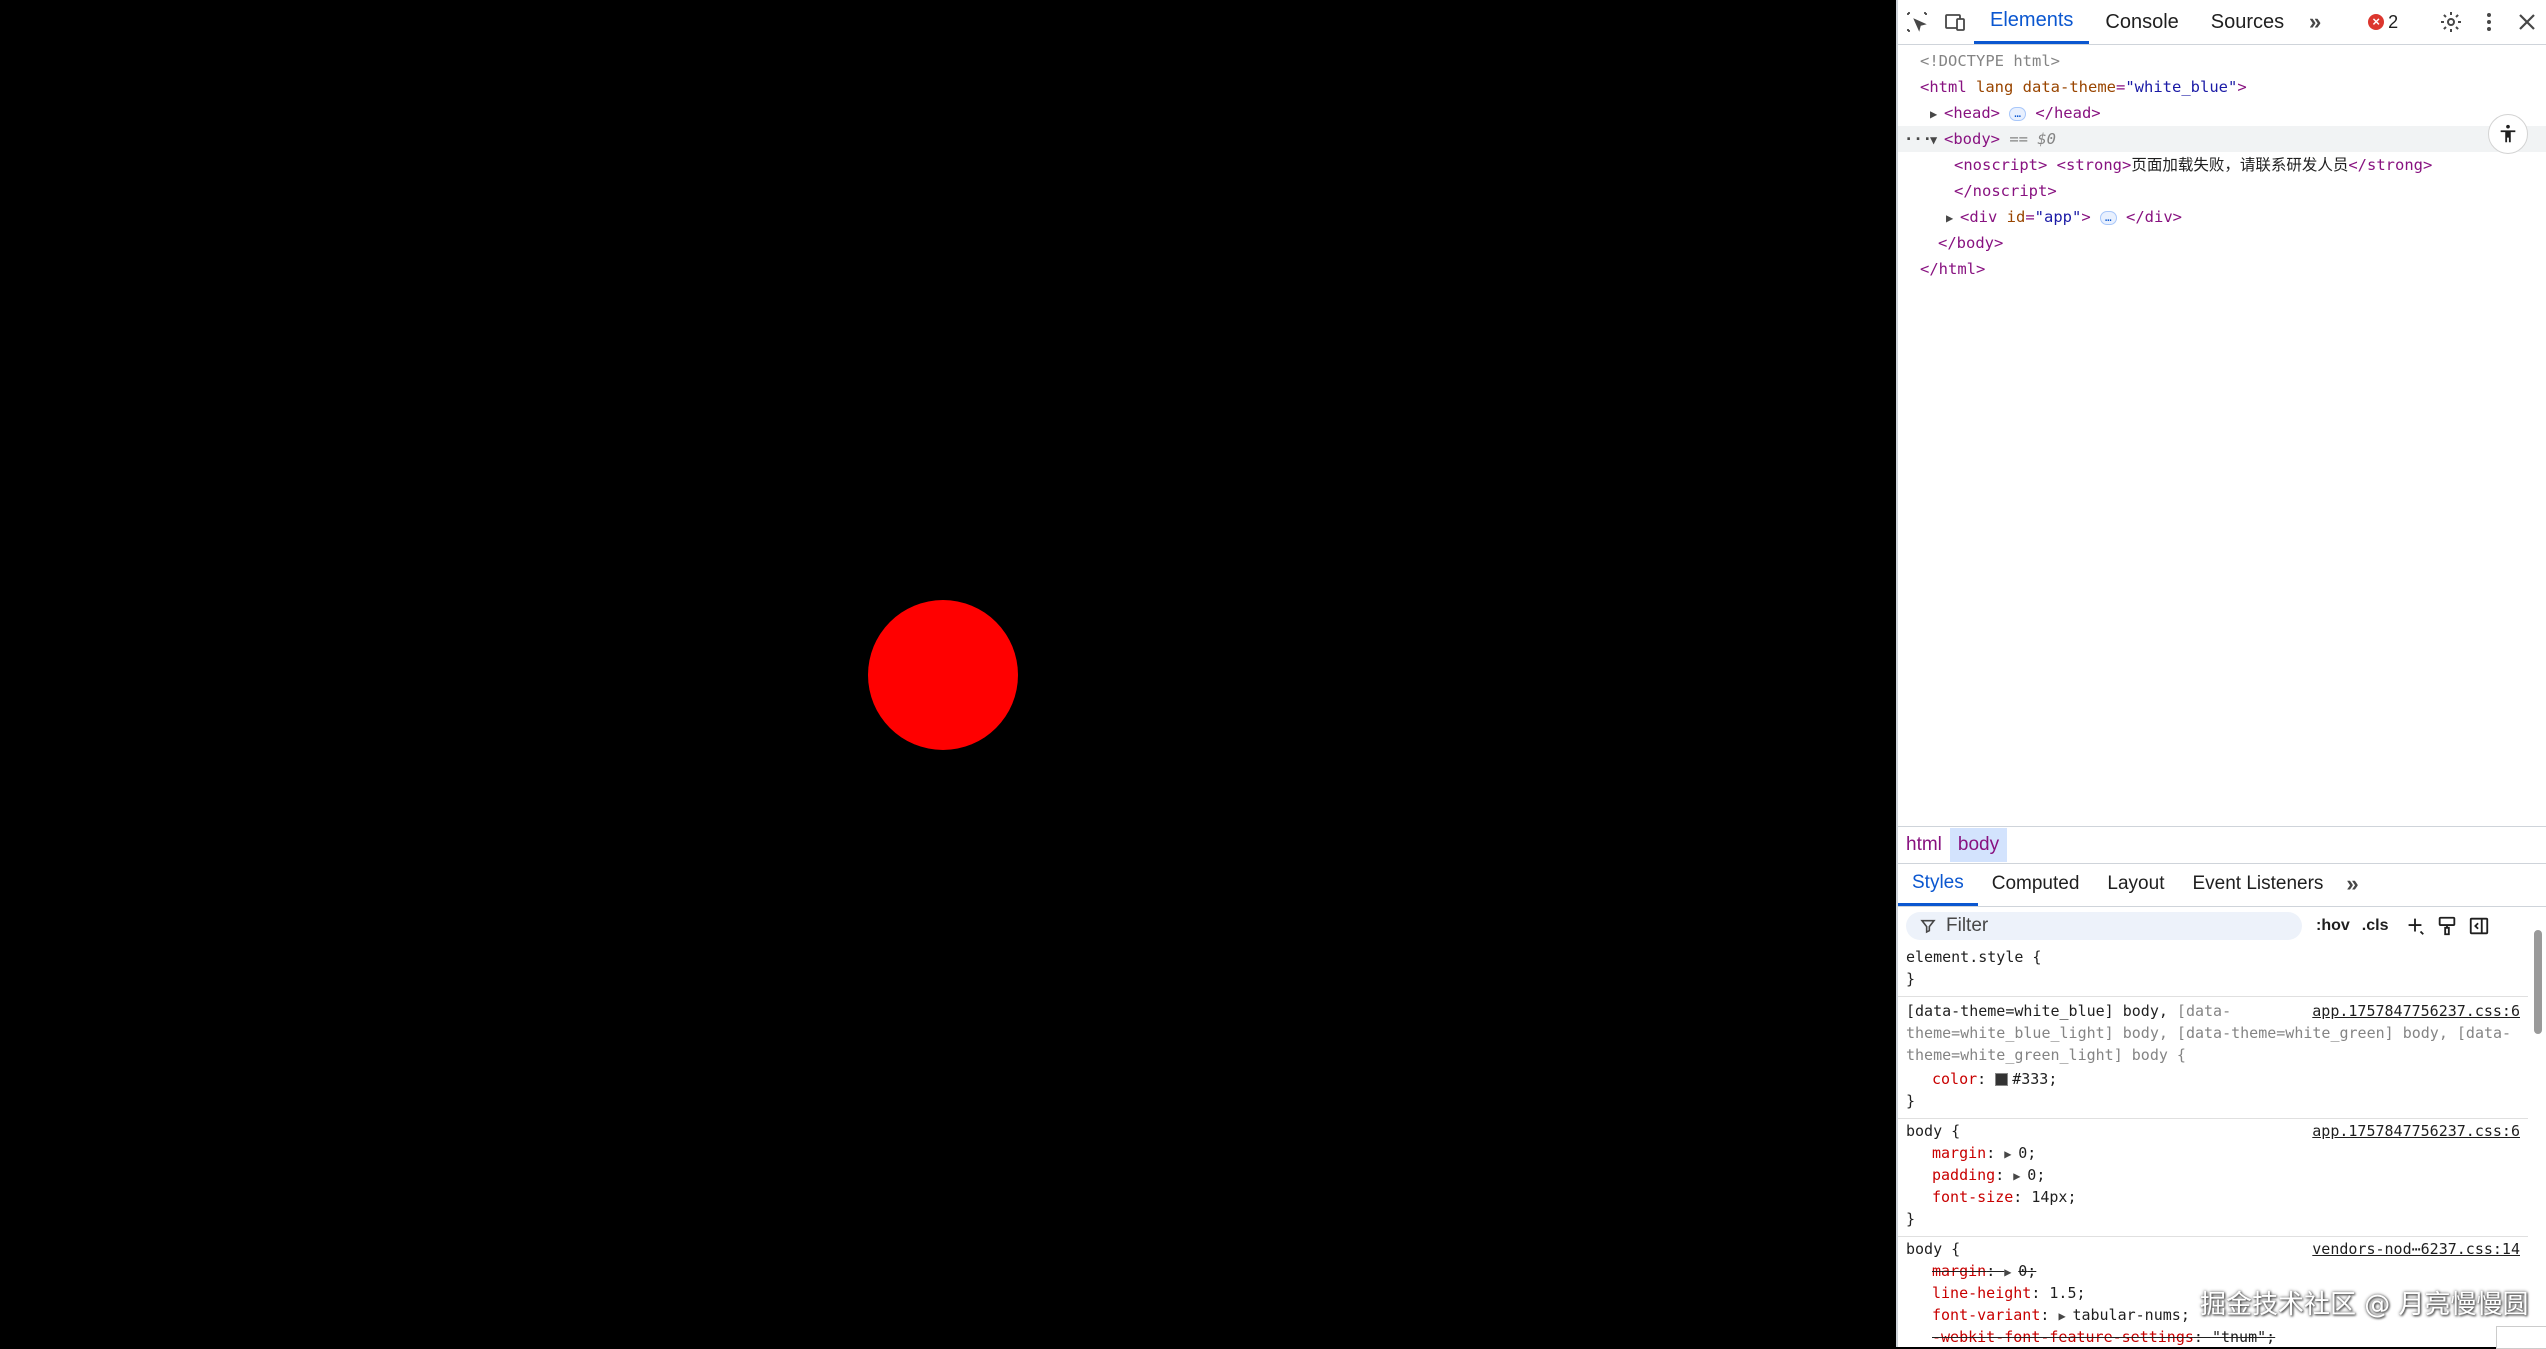 The image size is (2546, 1349). I want to click on tab-event-listeners: Event Listeners, so click(2257, 884).